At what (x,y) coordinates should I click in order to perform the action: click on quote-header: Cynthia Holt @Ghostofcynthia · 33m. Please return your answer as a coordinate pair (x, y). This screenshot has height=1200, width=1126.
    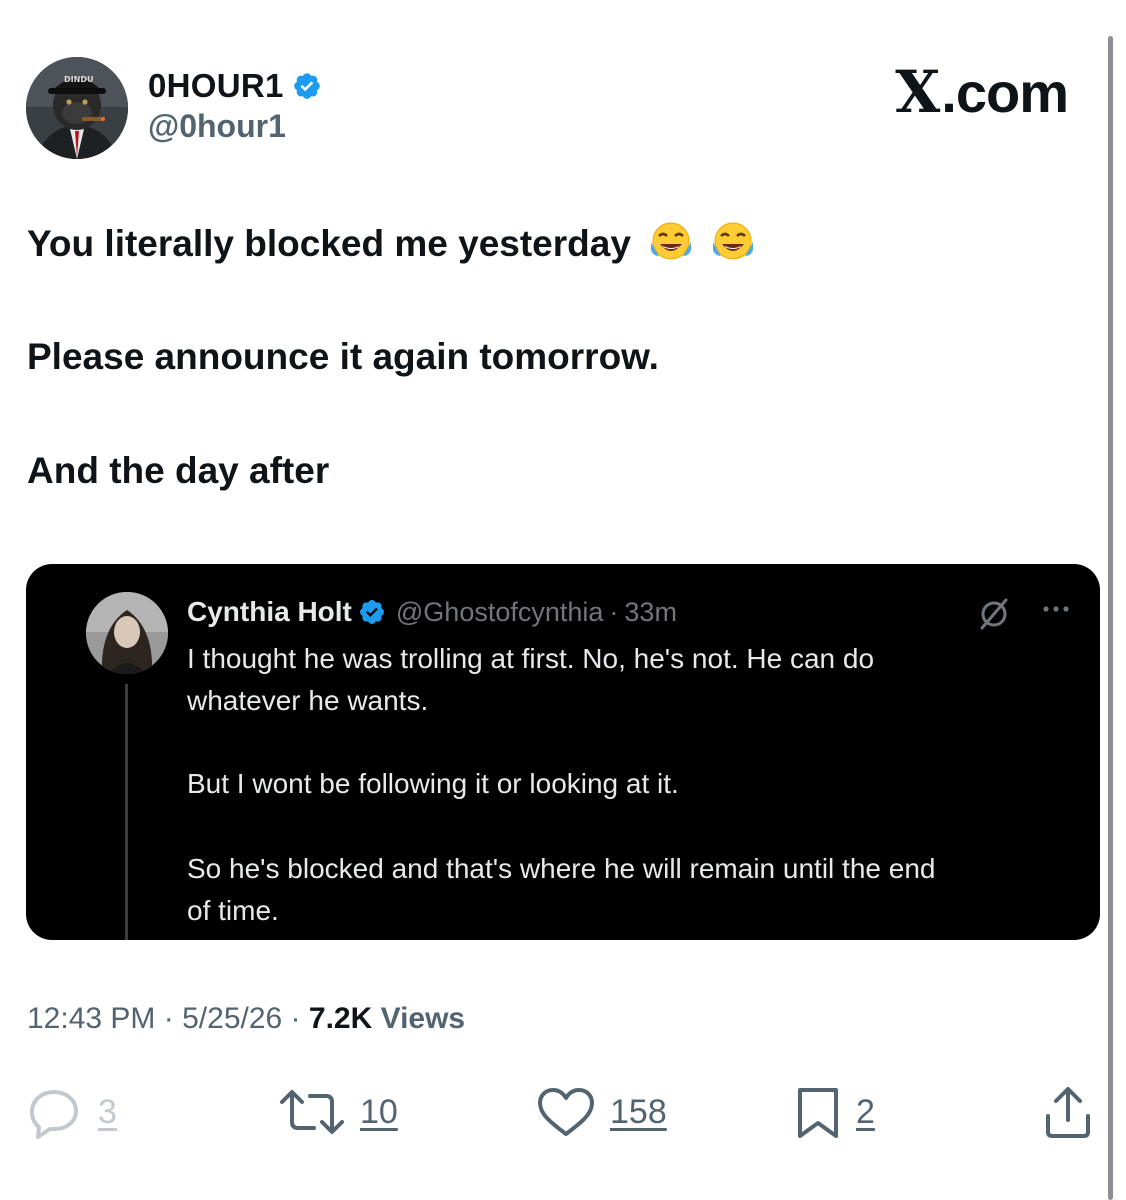
    Looking at the image, I should click on (432, 612).